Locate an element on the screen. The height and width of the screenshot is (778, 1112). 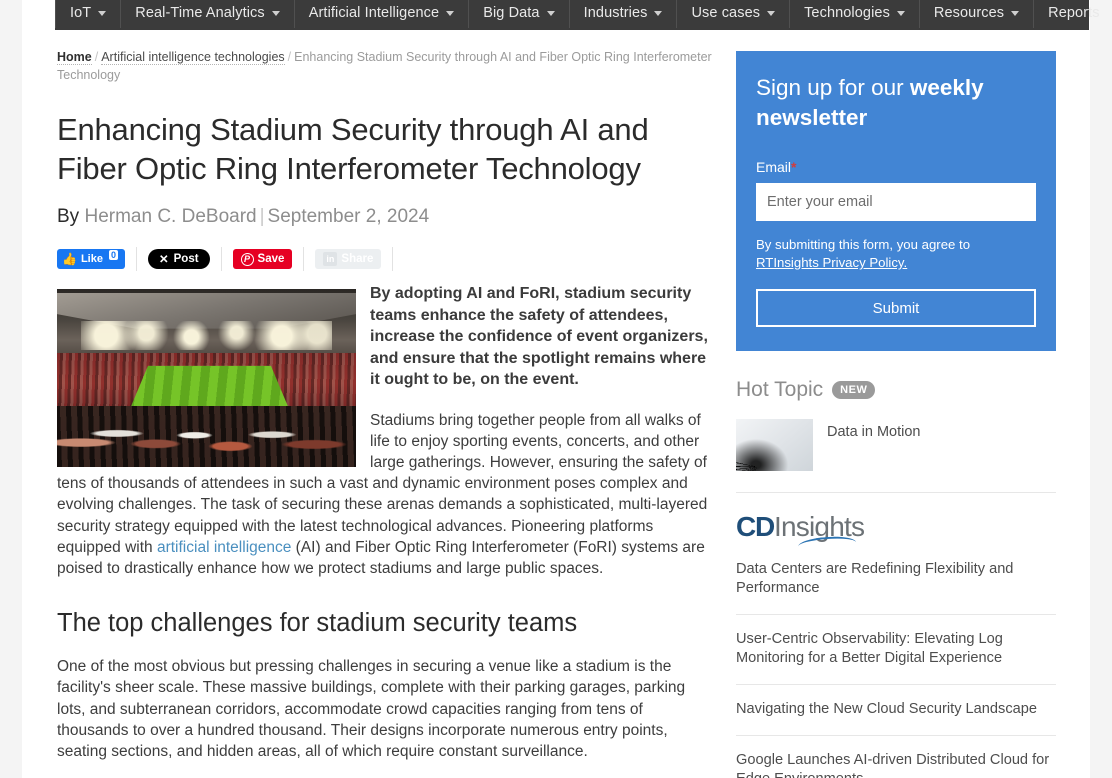
nav-item-use-cases: Use cases is located at coordinates (734, 14).